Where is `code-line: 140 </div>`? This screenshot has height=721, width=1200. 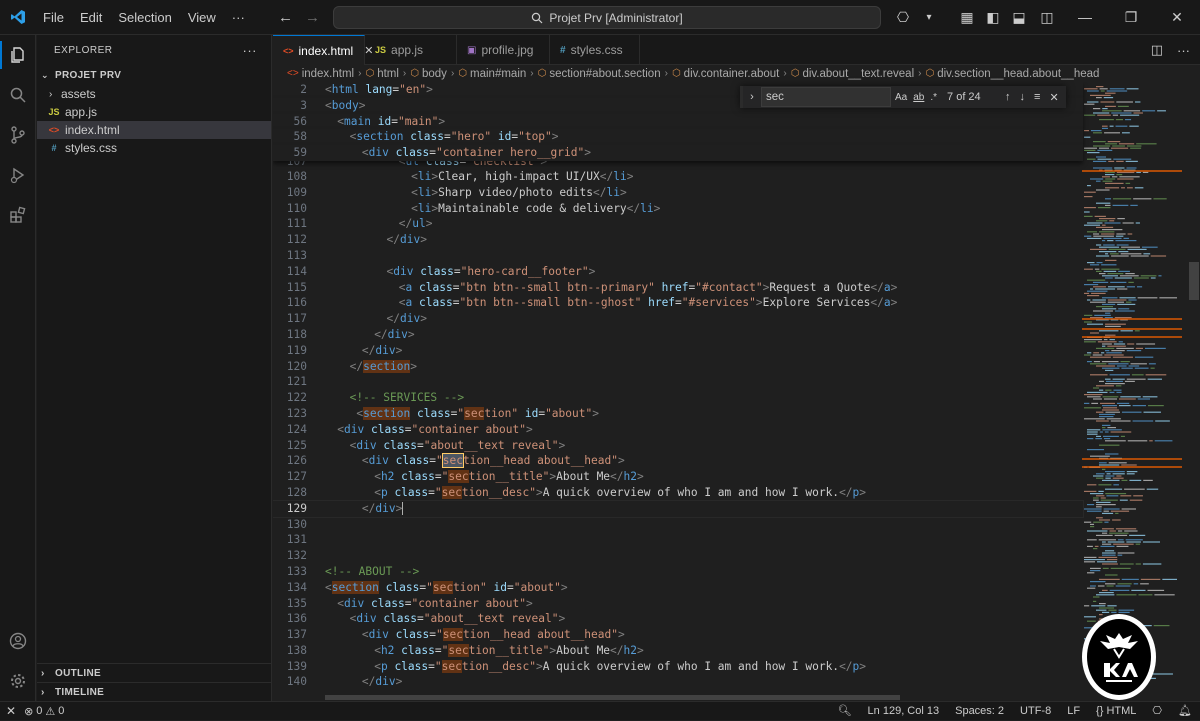
code-line: 140 </div> is located at coordinates (678, 682).